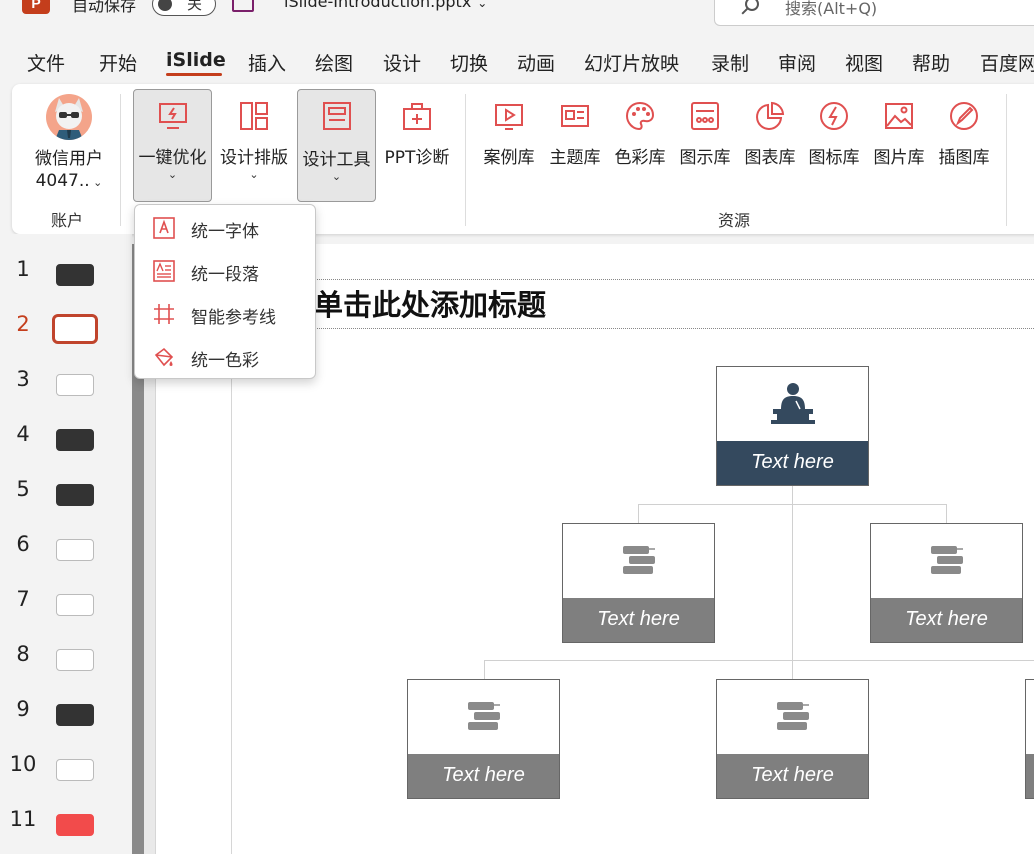 The image size is (1034, 854). What do you see at coordinates (730, 62) in the screenshot?
I see `tab-record: 录制` at bounding box center [730, 62].